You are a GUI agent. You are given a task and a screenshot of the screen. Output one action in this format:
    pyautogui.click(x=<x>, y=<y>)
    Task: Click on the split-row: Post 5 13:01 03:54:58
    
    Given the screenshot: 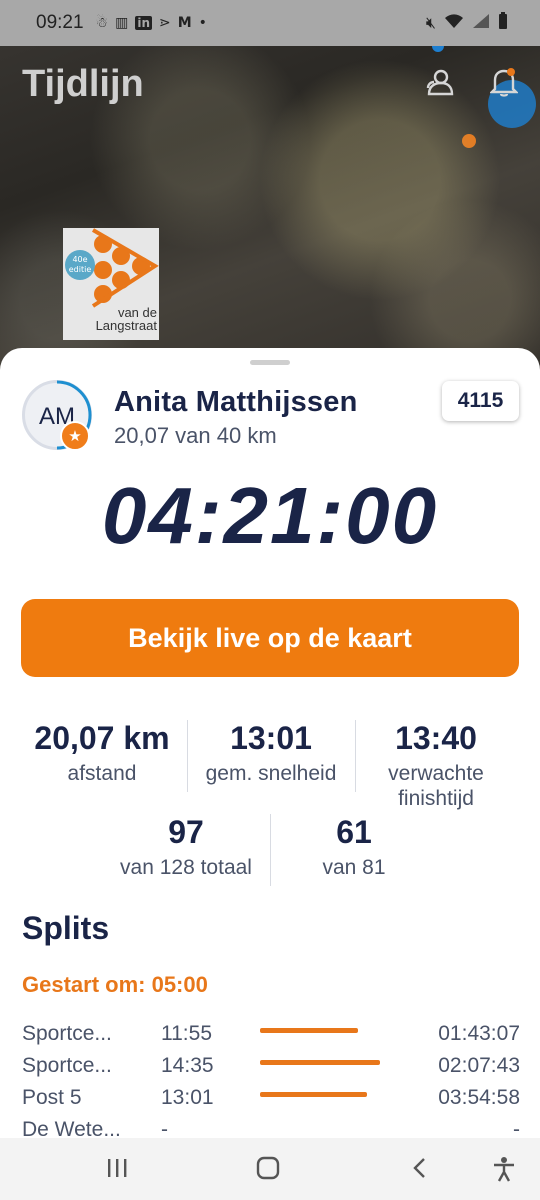 What is the action you would take?
    pyautogui.click(x=271, y=1102)
    